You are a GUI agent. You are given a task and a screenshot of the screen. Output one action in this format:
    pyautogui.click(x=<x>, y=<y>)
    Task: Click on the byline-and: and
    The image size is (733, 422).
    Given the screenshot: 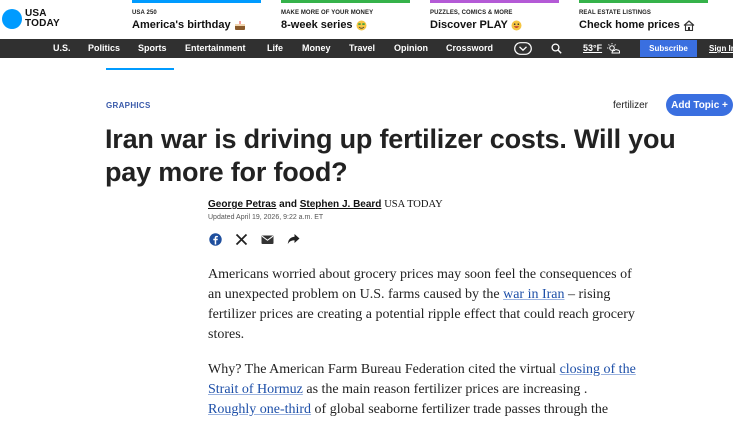 What is the action you would take?
    pyautogui.click(x=288, y=204)
    